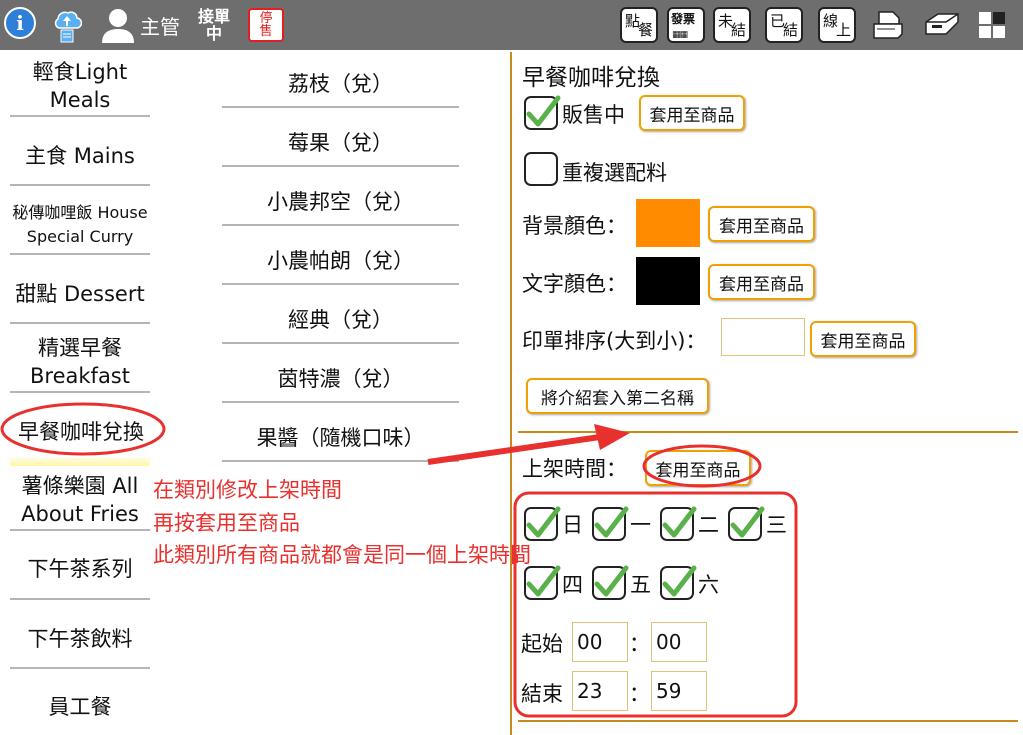 The image size is (1023, 735). Describe the element at coordinates (226, 523) in the screenshot. I see `annotation-line2: 再按套用至商品` at that location.